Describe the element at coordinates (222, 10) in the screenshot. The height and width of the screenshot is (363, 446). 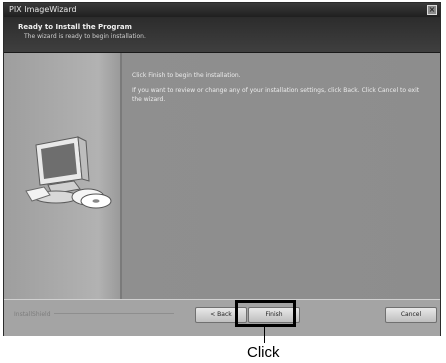
I see `title-bar: PIX ImageWizard ×` at that location.